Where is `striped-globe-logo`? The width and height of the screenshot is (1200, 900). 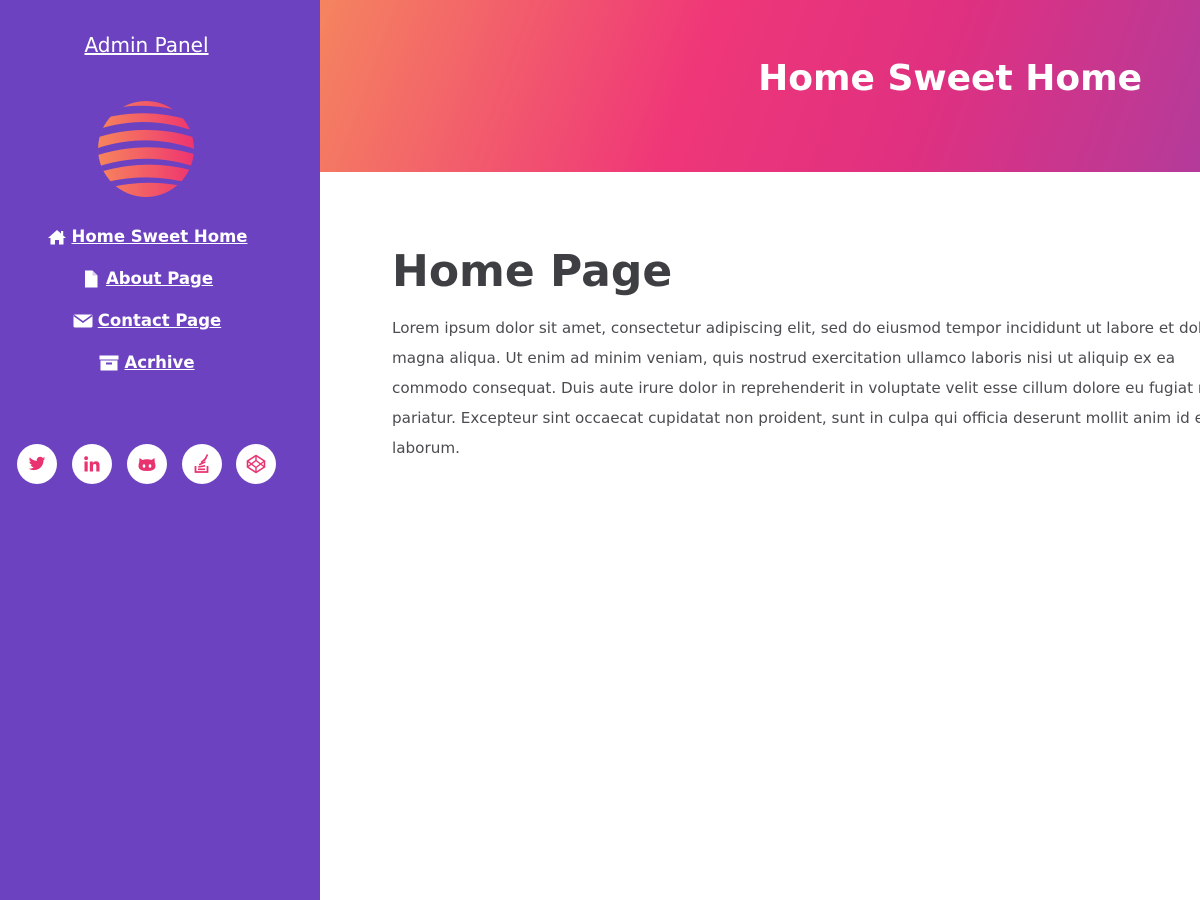
striped-globe-logo is located at coordinates (146, 149).